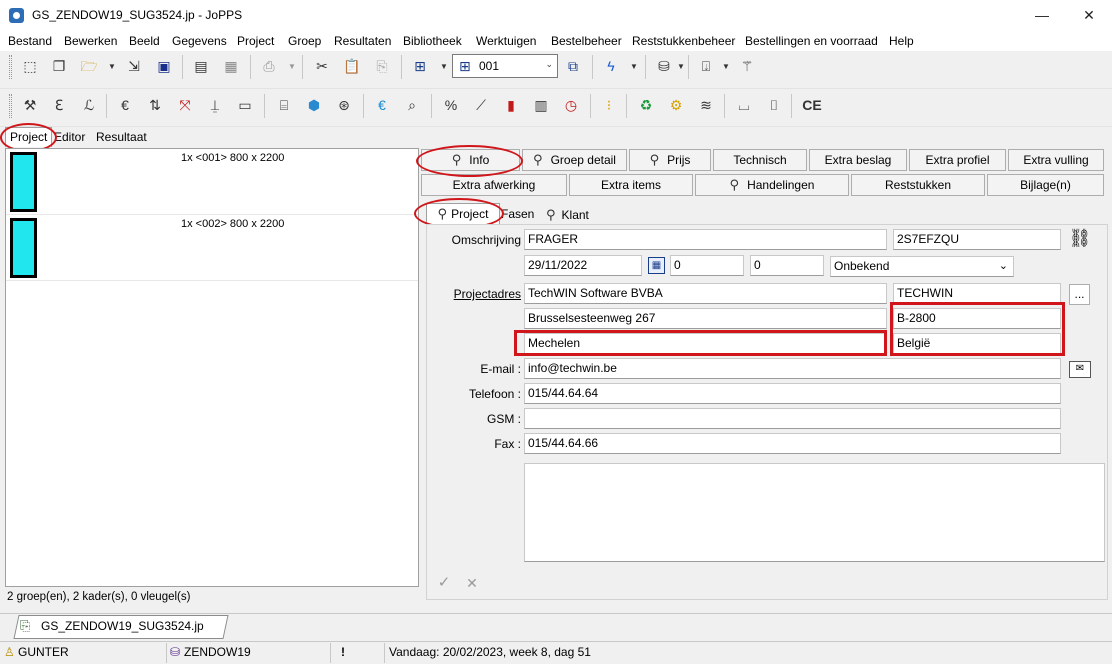 This screenshot has width=1112, height=664. Describe the element at coordinates (59, 105) in the screenshot. I see `profile-edit-icon: ℇ` at that location.